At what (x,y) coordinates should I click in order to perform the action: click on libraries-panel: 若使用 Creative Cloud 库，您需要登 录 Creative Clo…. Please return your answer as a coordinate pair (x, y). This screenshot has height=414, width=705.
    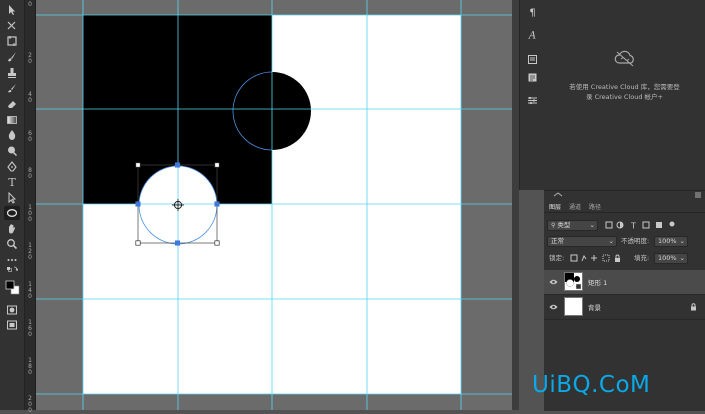
    Looking at the image, I should click on (624, 95).